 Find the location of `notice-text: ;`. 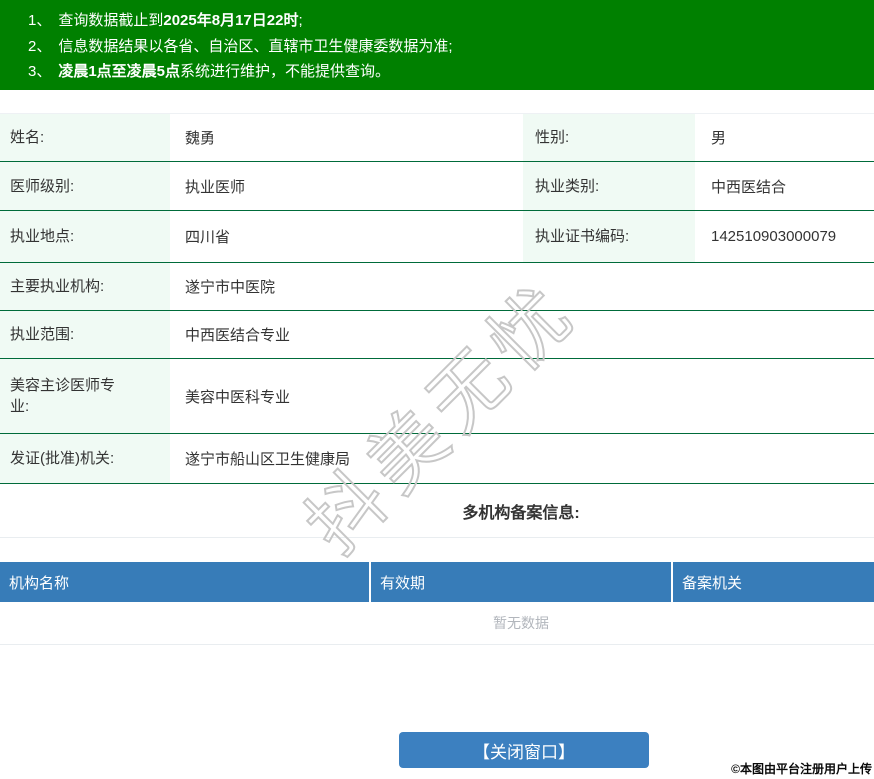

notice-text: ; is located at coordinates (300, 20).